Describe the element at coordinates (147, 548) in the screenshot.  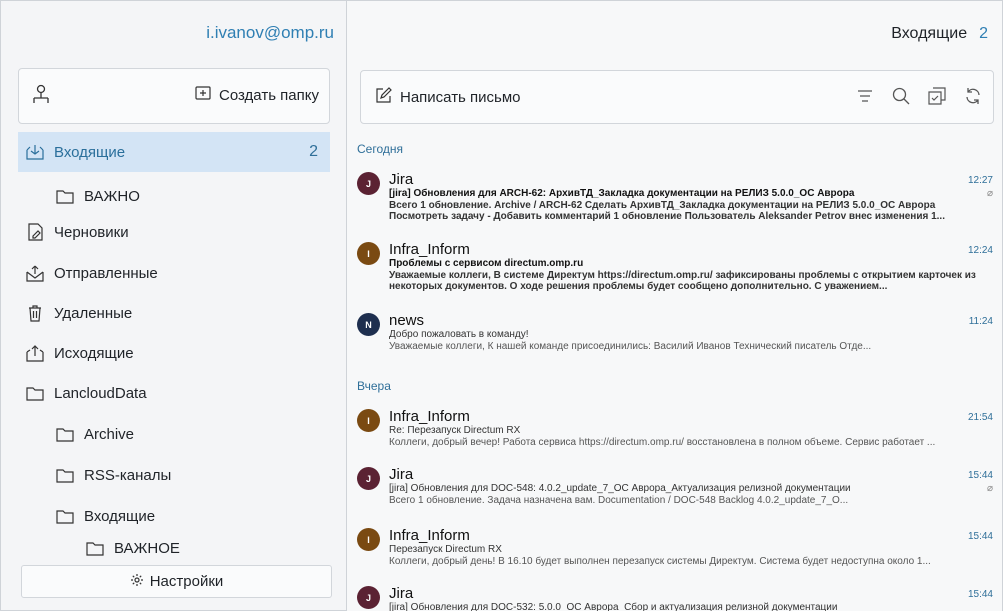
I see `folder-label: ВАЖНОЕ` at that location.